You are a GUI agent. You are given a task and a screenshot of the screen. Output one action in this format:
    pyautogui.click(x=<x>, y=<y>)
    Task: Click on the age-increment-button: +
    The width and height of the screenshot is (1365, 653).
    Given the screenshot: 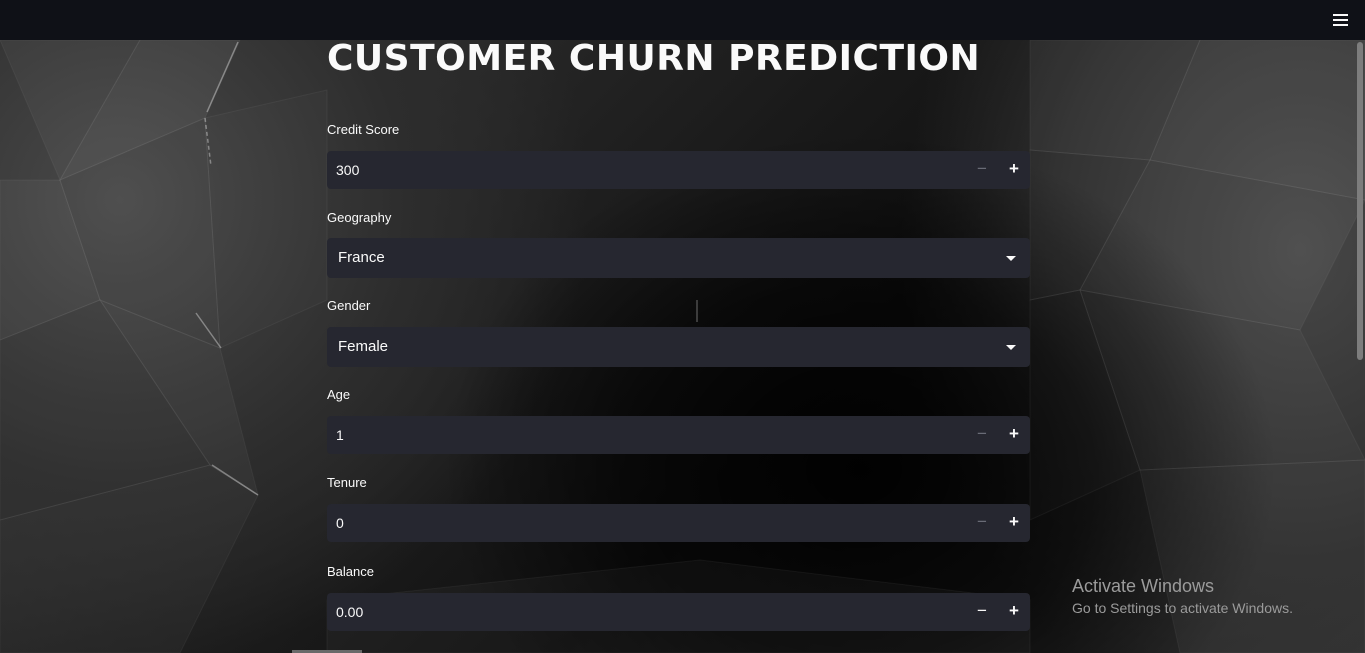 What is the action you would take?
    pyautogui.click(x=1014, y=435)
    